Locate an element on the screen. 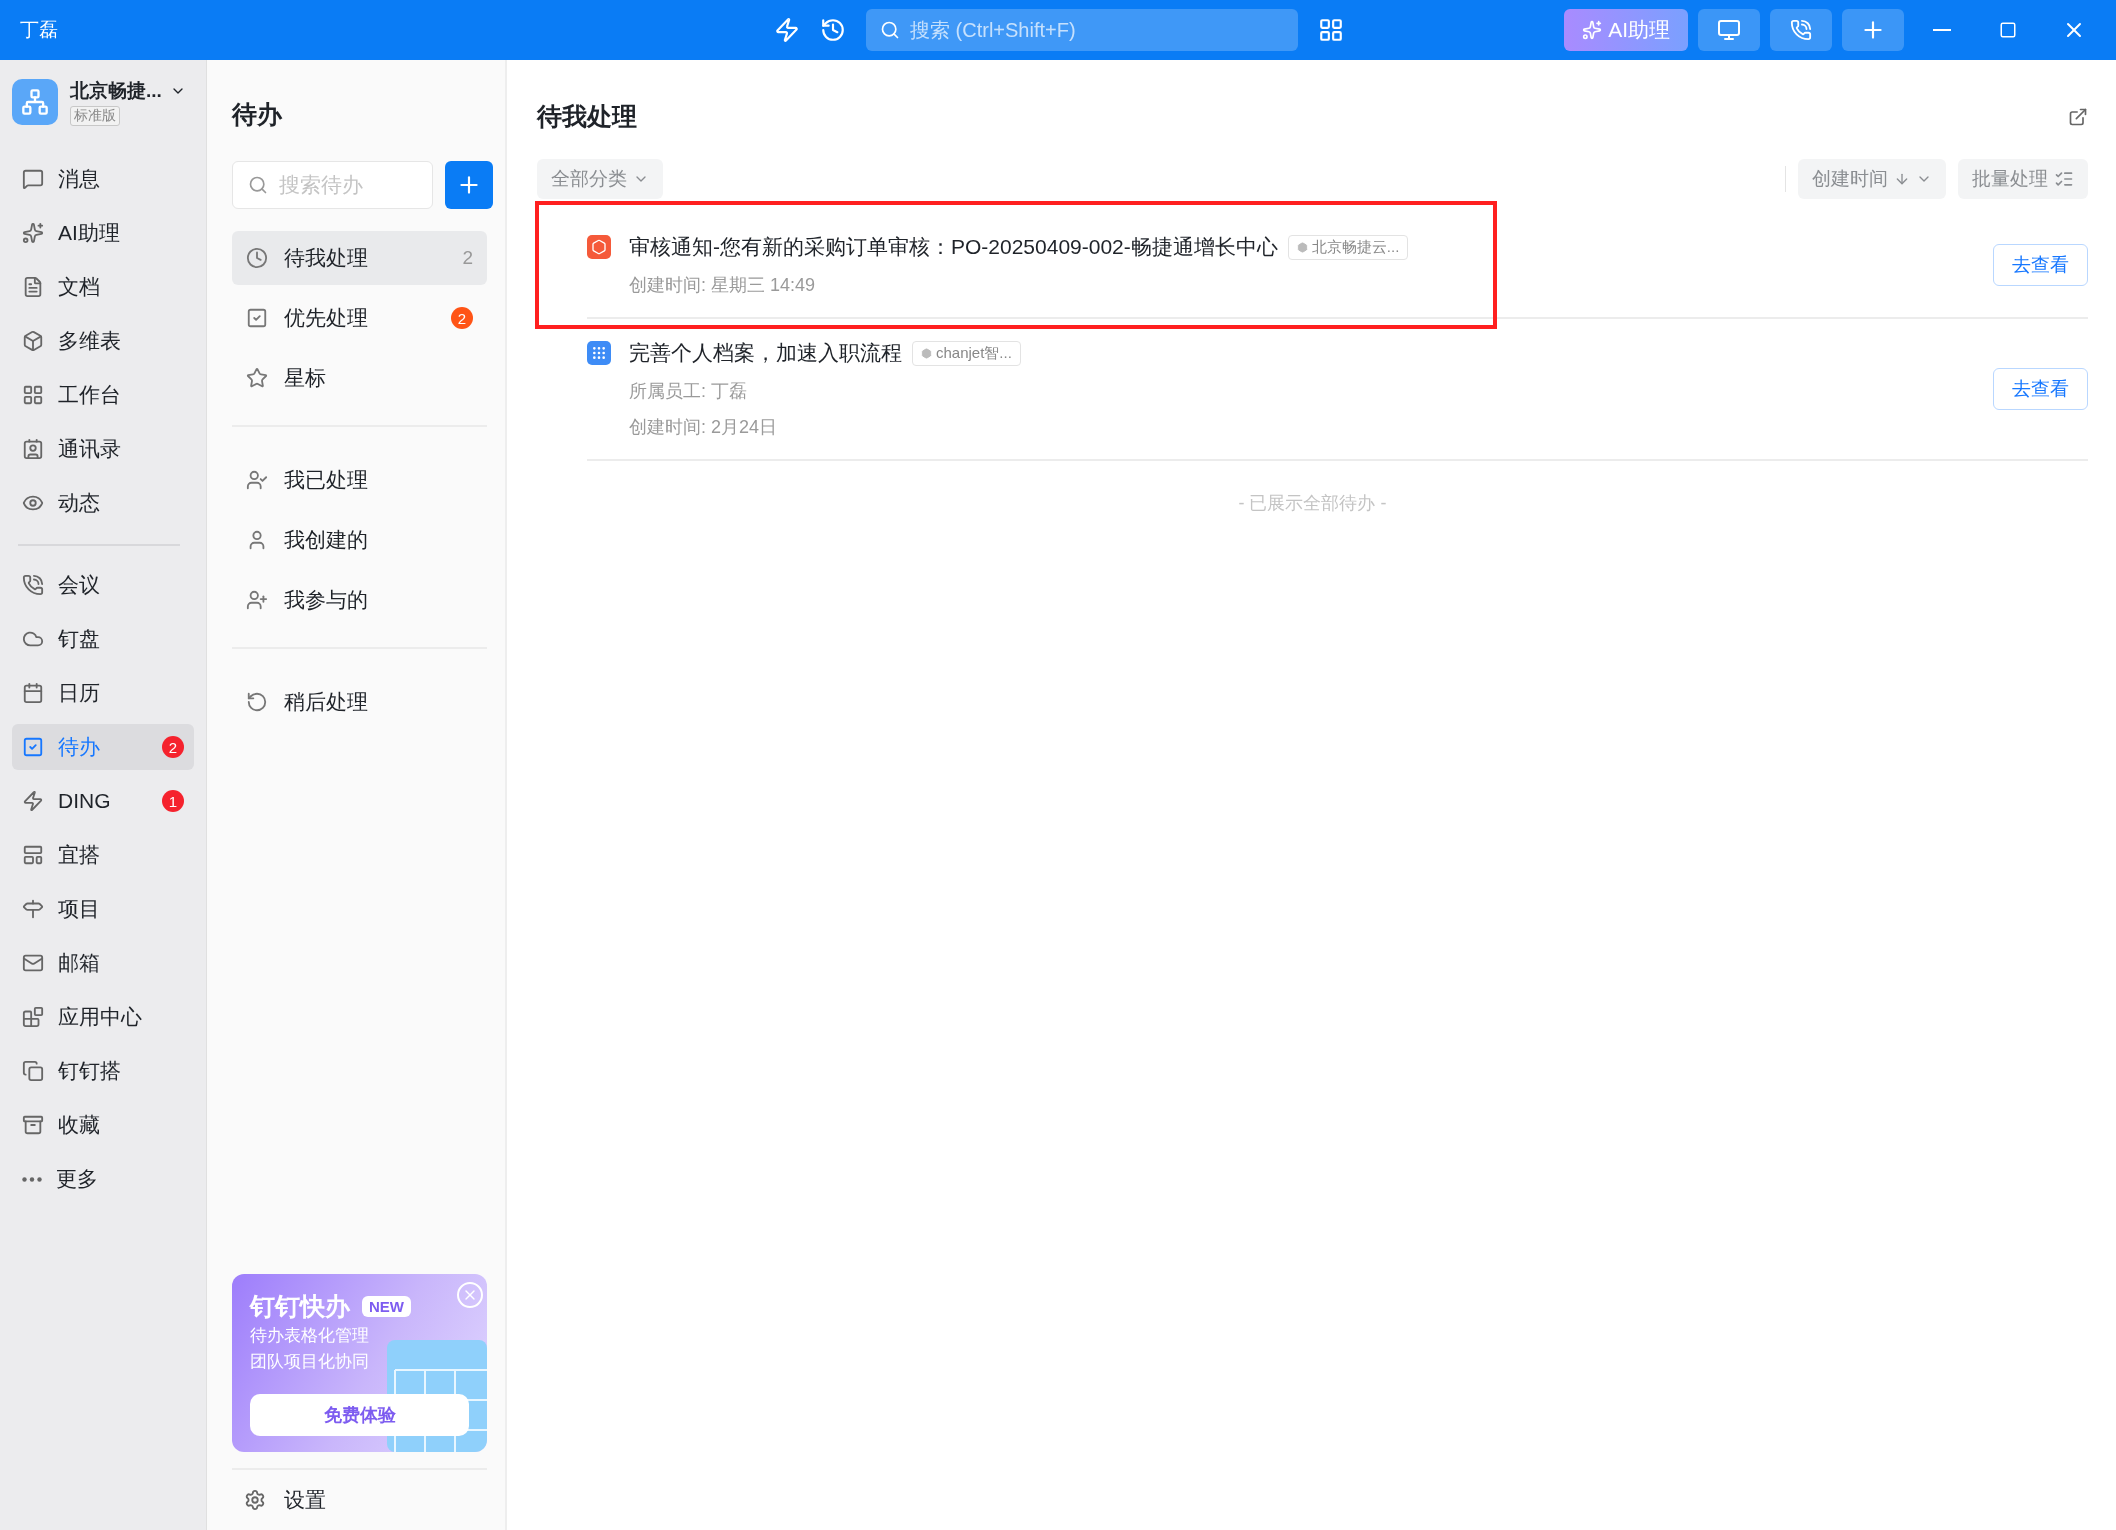 This screenshot has width=2116, height=1530. nav-item: 钉盘 is located at coordinates (103, 639).